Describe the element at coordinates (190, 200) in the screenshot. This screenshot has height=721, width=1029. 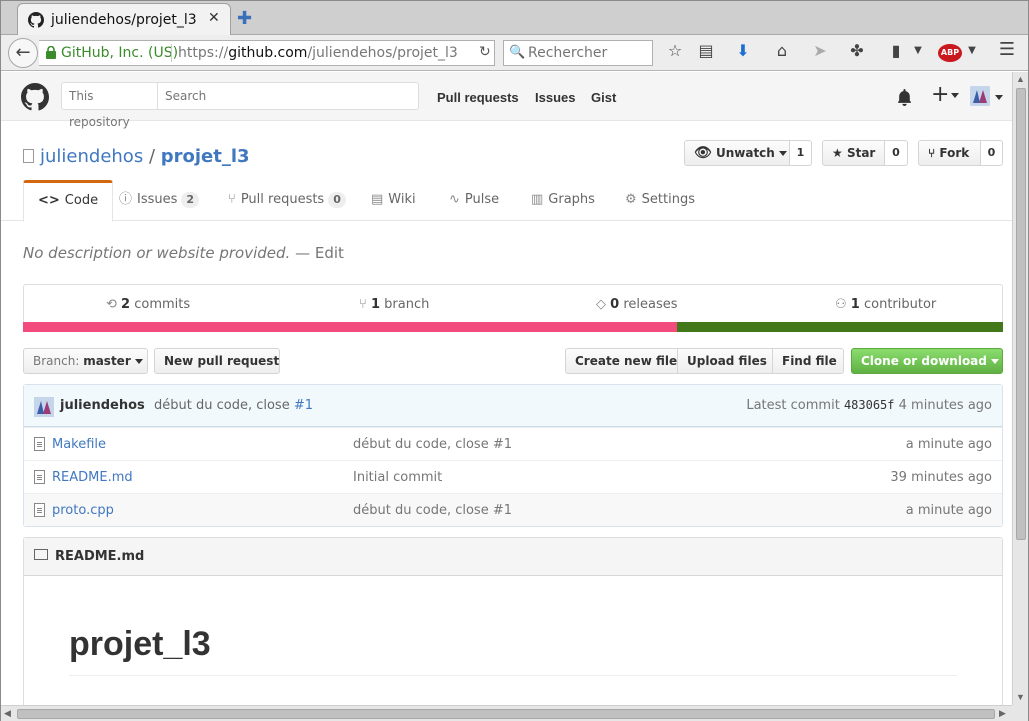
I see `issues-counter: 2` at that location.